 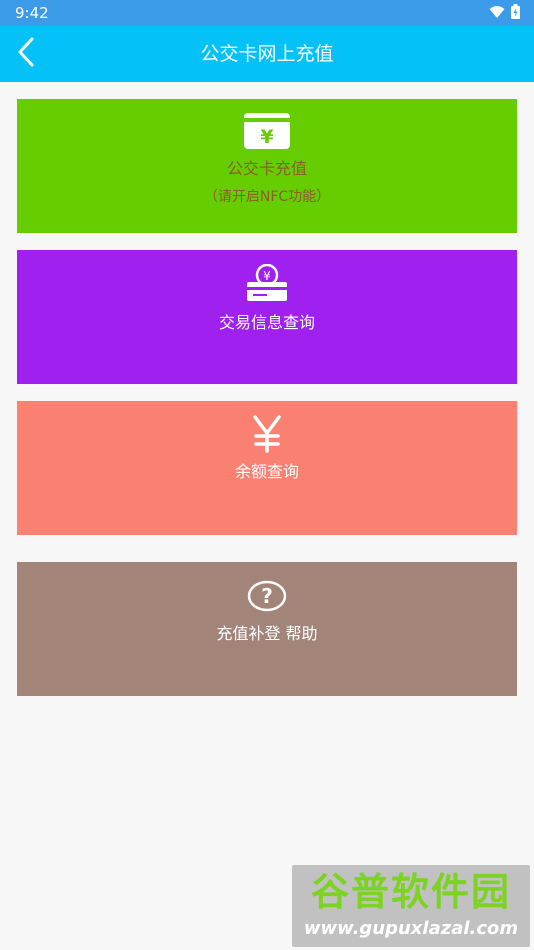 I want to click on back-button, so click(x=26, y=54).